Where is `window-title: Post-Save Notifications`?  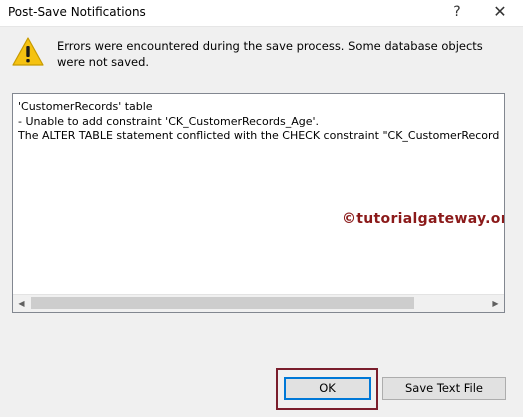
window-title: Post-Save Notifications is located at coordinates (77, 12).